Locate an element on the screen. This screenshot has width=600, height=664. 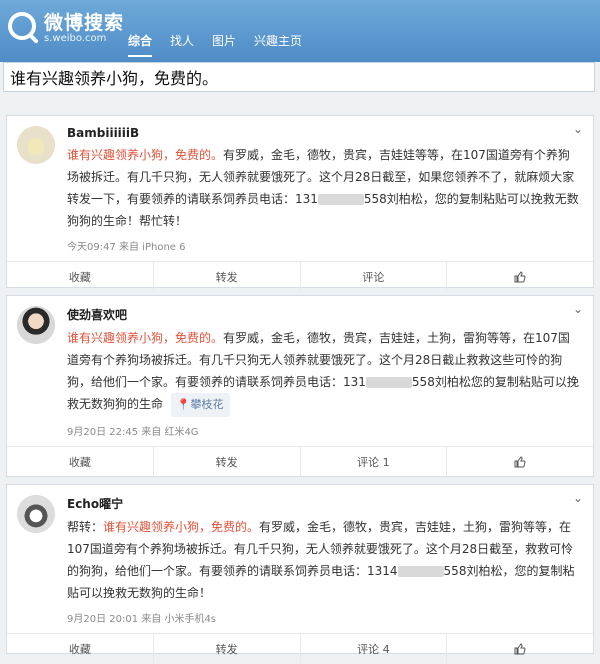
post-prefix: 帮转： is located at coordinates (85, 527).